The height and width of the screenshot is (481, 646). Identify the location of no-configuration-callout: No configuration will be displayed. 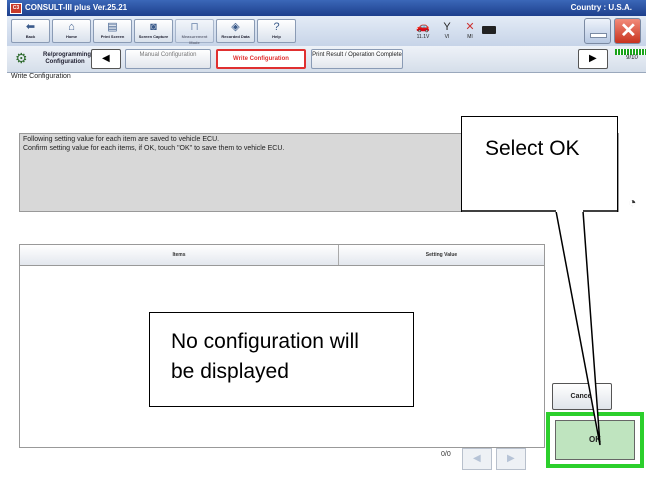
(281, 359).